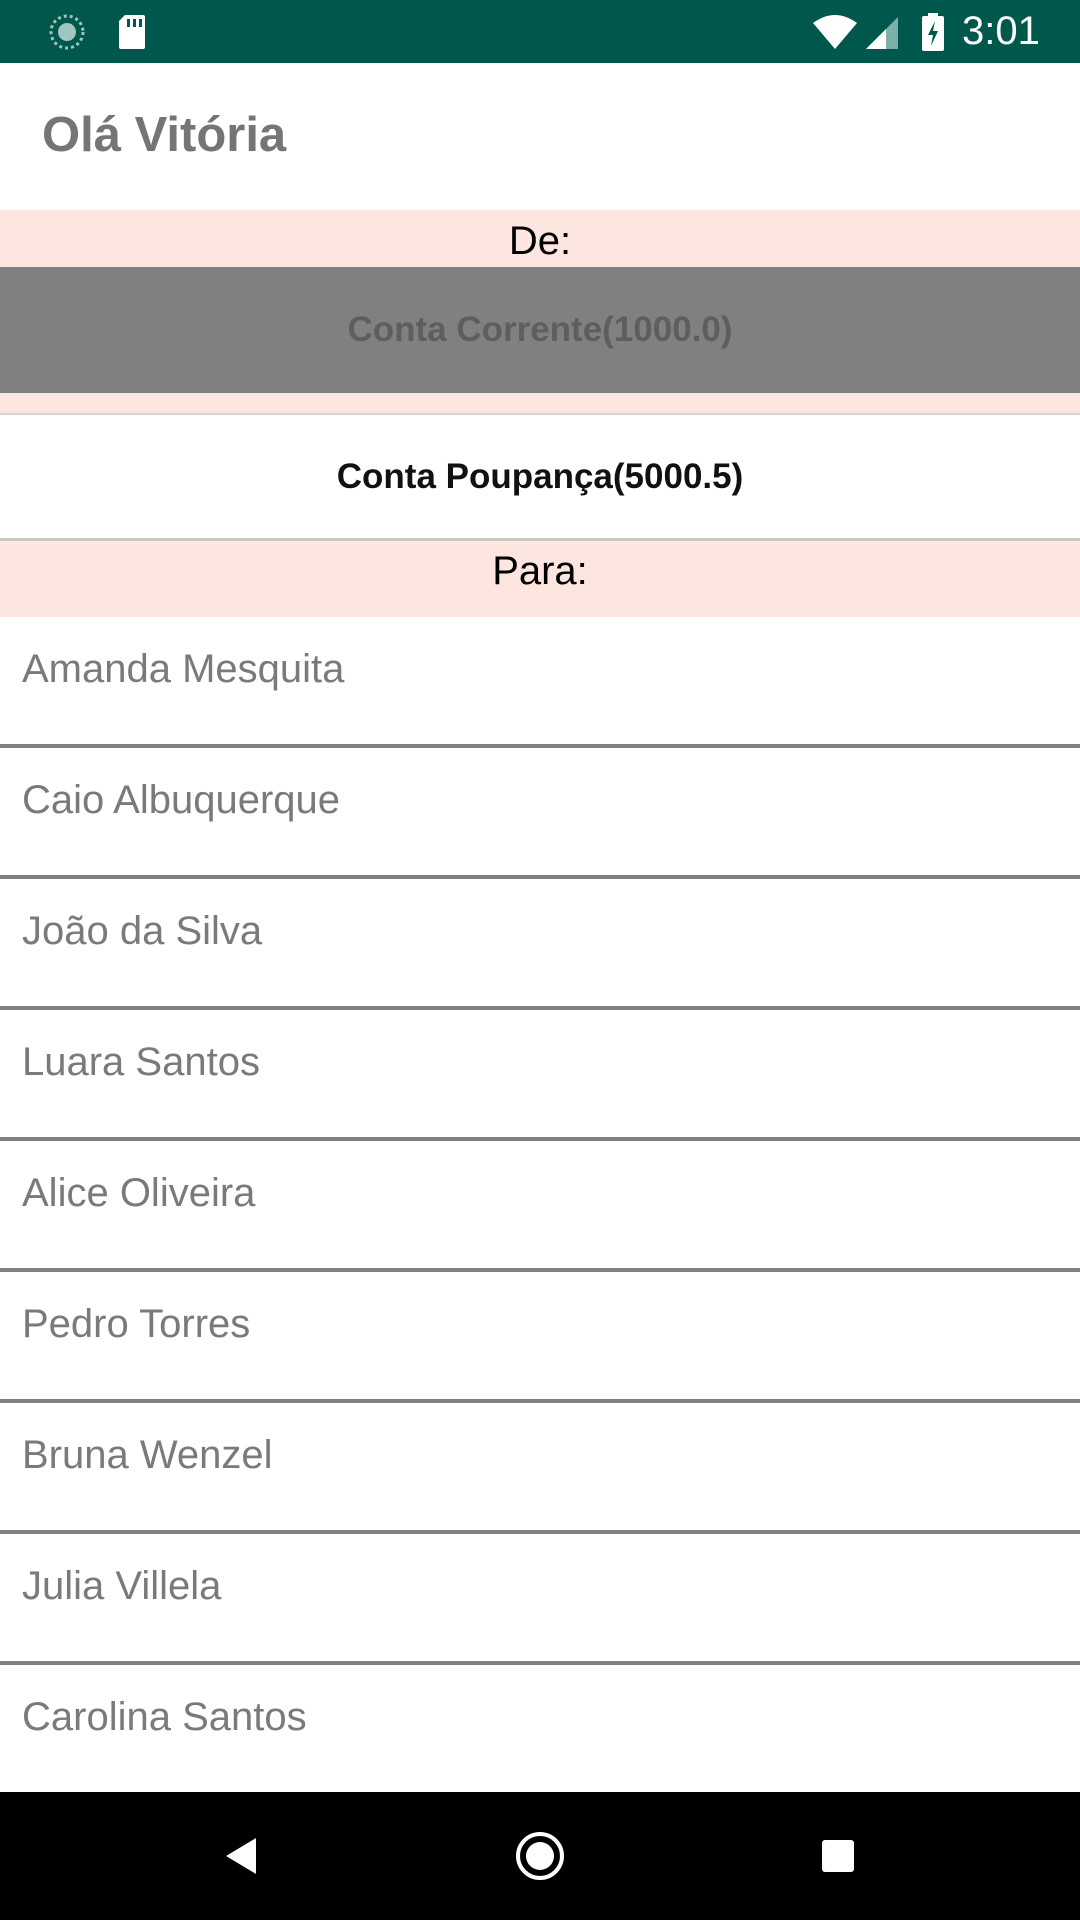  Describe the element at coordinates (882, 31) in the screenshot. I see `signal-icon` at that location.